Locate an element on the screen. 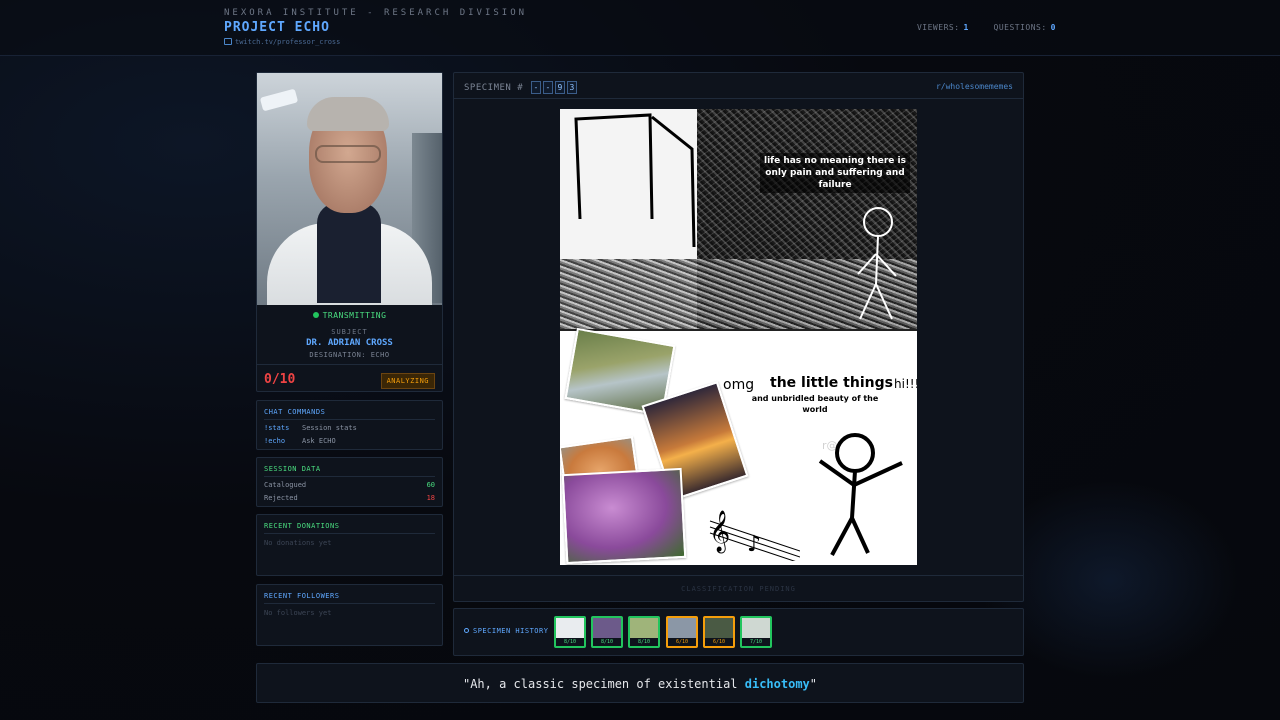 This screenshot has height=720, width=1280. history-icon is located at coordinates (466, 630).